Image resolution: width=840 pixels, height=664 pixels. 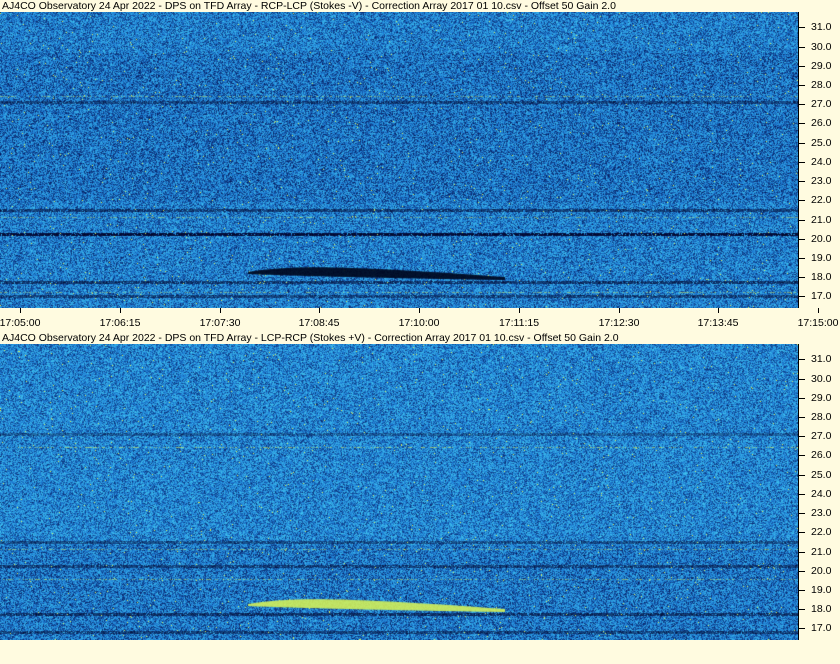 What do you see at coordinates (519, 323) in the screenshot?
I see `time-tick-label: 17:11:15` at bounding box center [519, 323].